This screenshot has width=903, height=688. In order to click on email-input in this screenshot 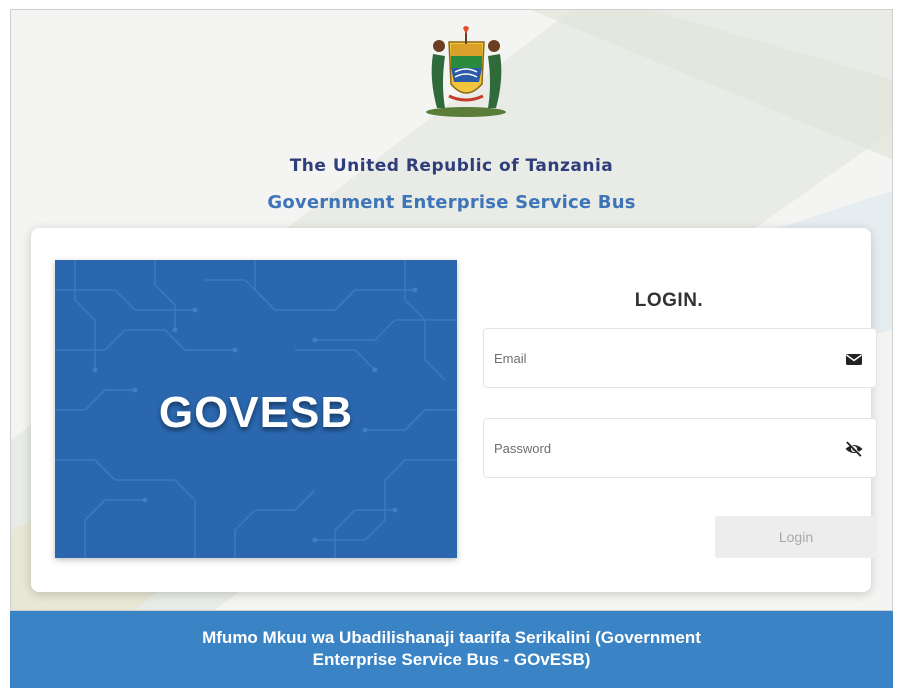, I will do `click(654, 358)`.